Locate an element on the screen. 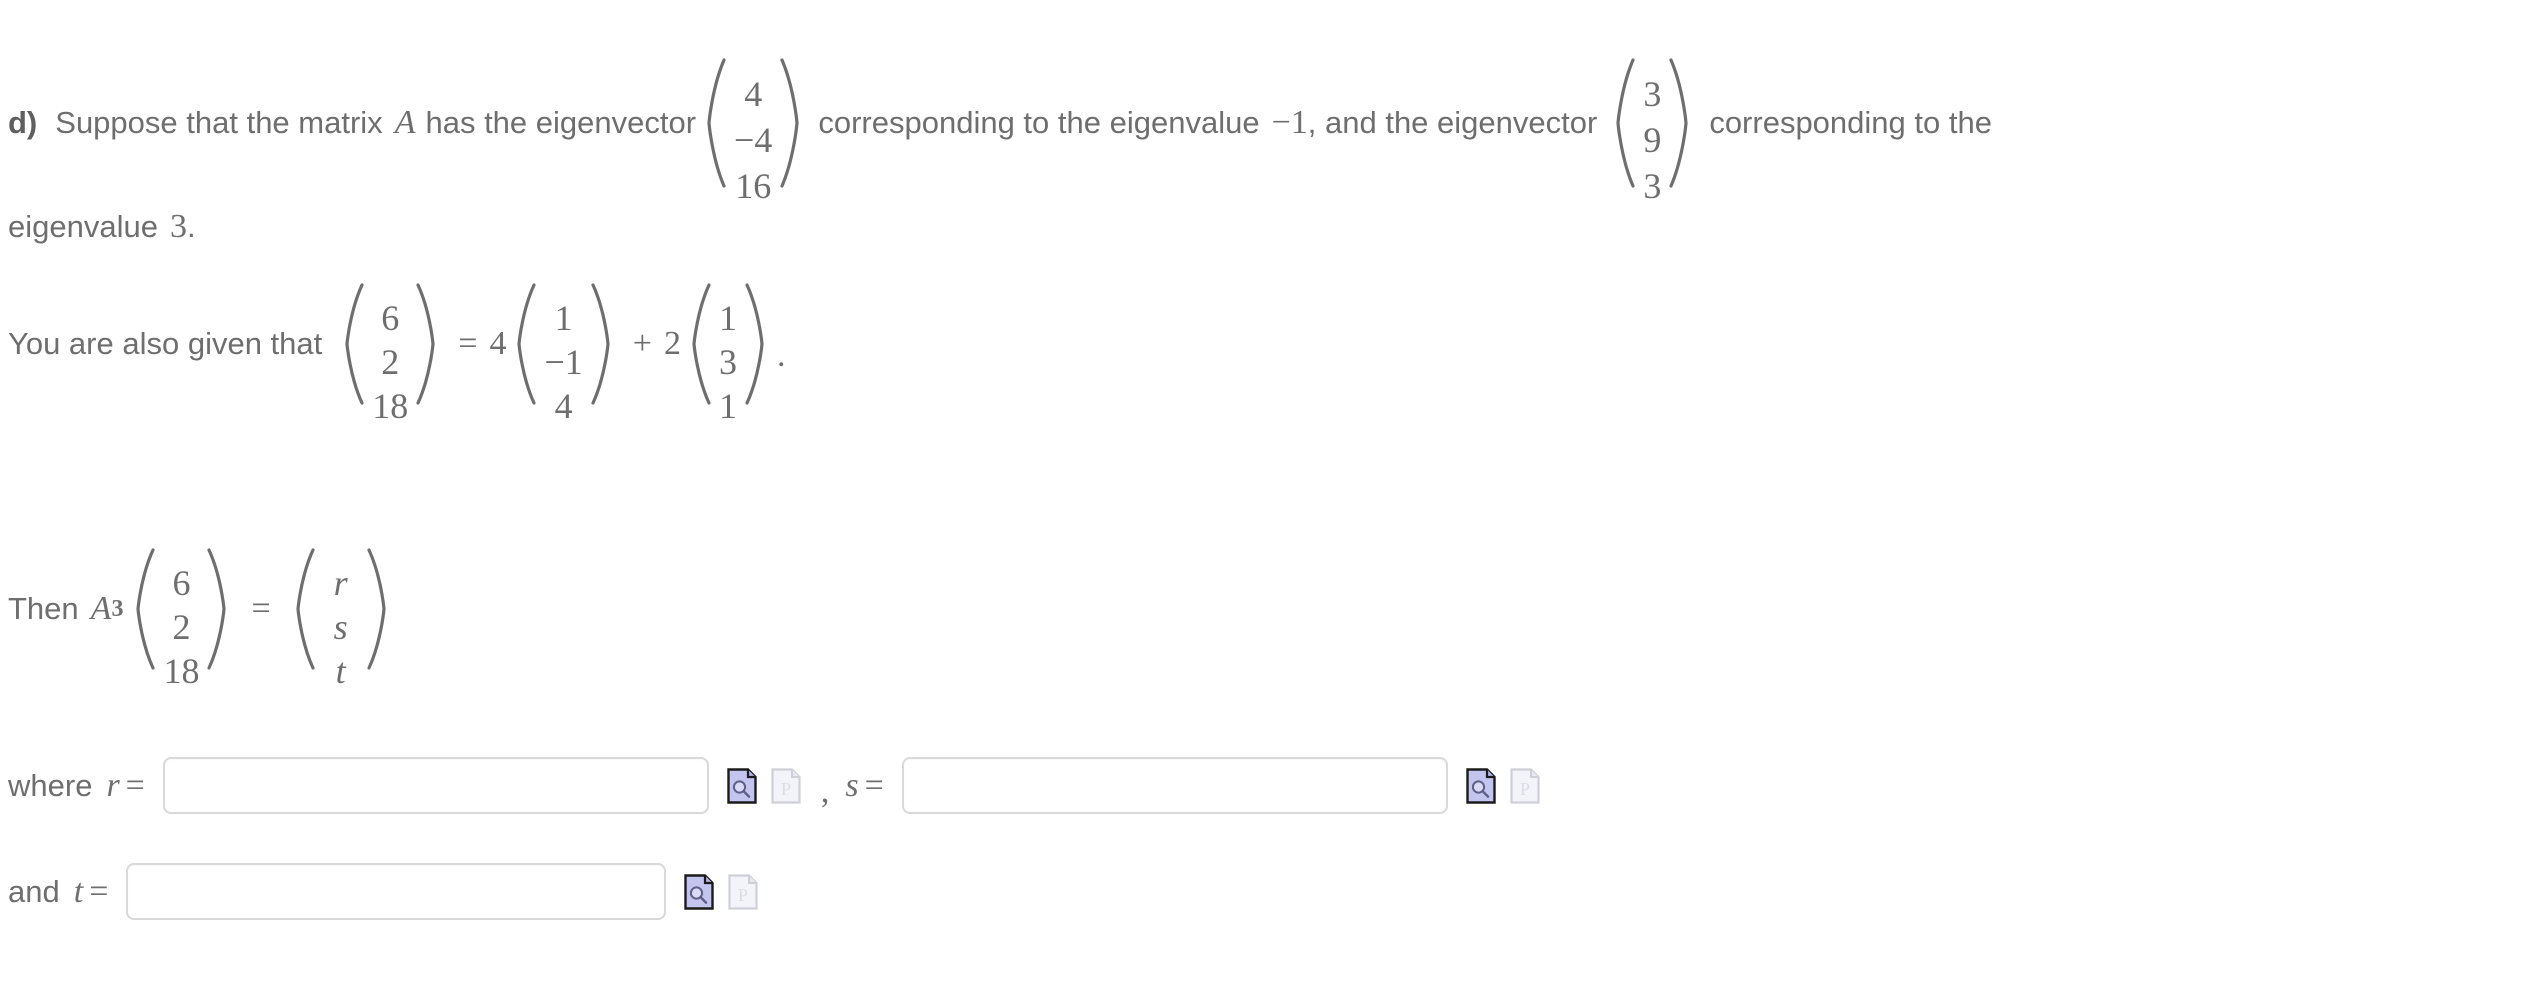 The height and width of the screenshot is (996, 2540). equals-sign-r: = is located at coordinates (135, 785).